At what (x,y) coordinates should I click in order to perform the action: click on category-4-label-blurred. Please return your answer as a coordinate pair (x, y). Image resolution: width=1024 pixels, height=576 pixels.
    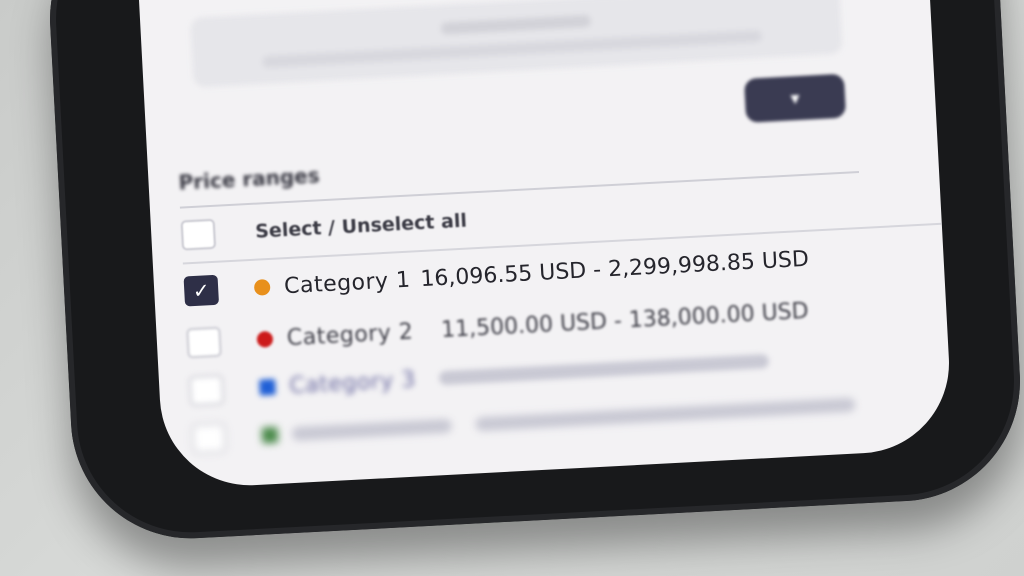
    Looking at the image, I should click on (372, 430).